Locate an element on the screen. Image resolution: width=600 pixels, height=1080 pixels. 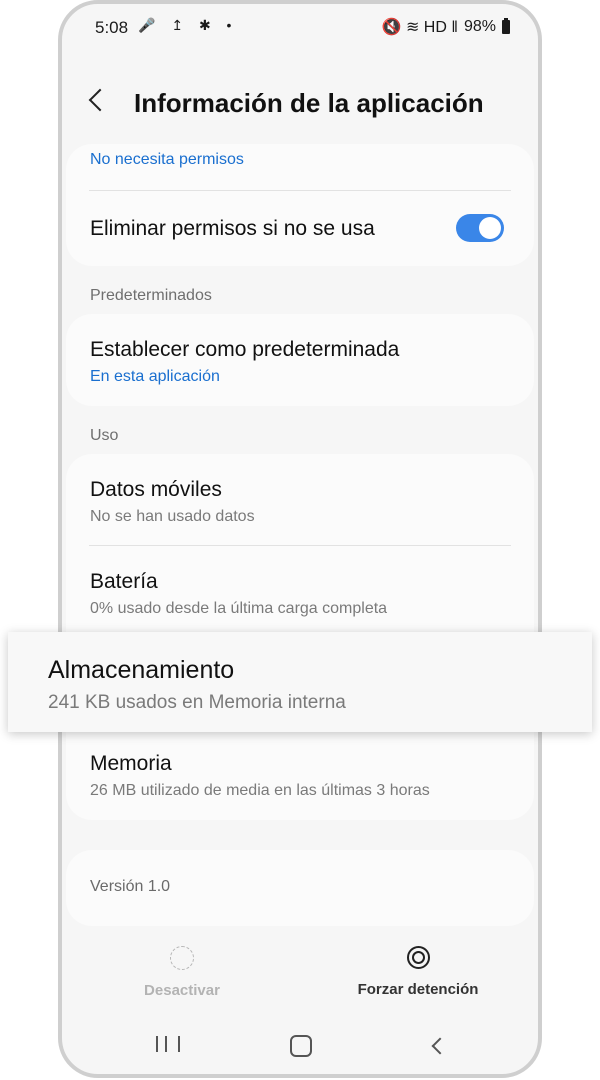
storage-title: Almacenamiento is located at coordinates (141, 670).